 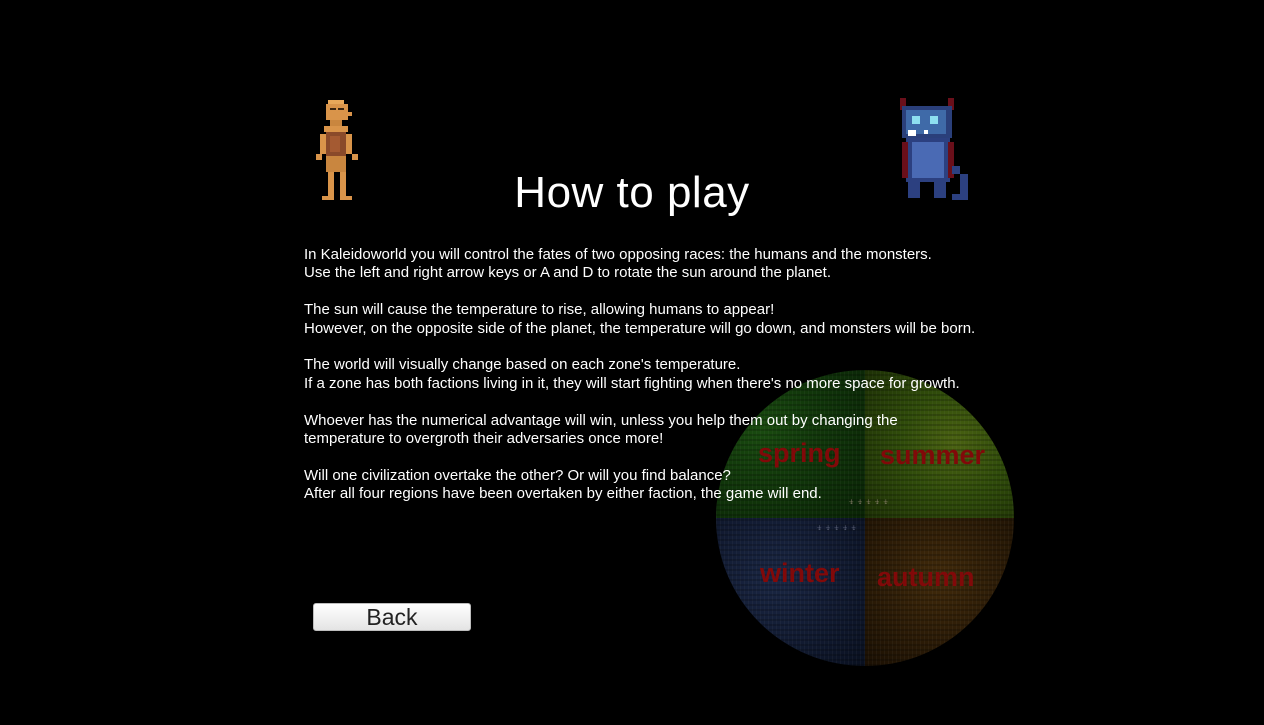 What do you see at coordinates (926, 577) in the screenshot?
I see `season-label-autumn: autumn` at bounding box center [926, 577].